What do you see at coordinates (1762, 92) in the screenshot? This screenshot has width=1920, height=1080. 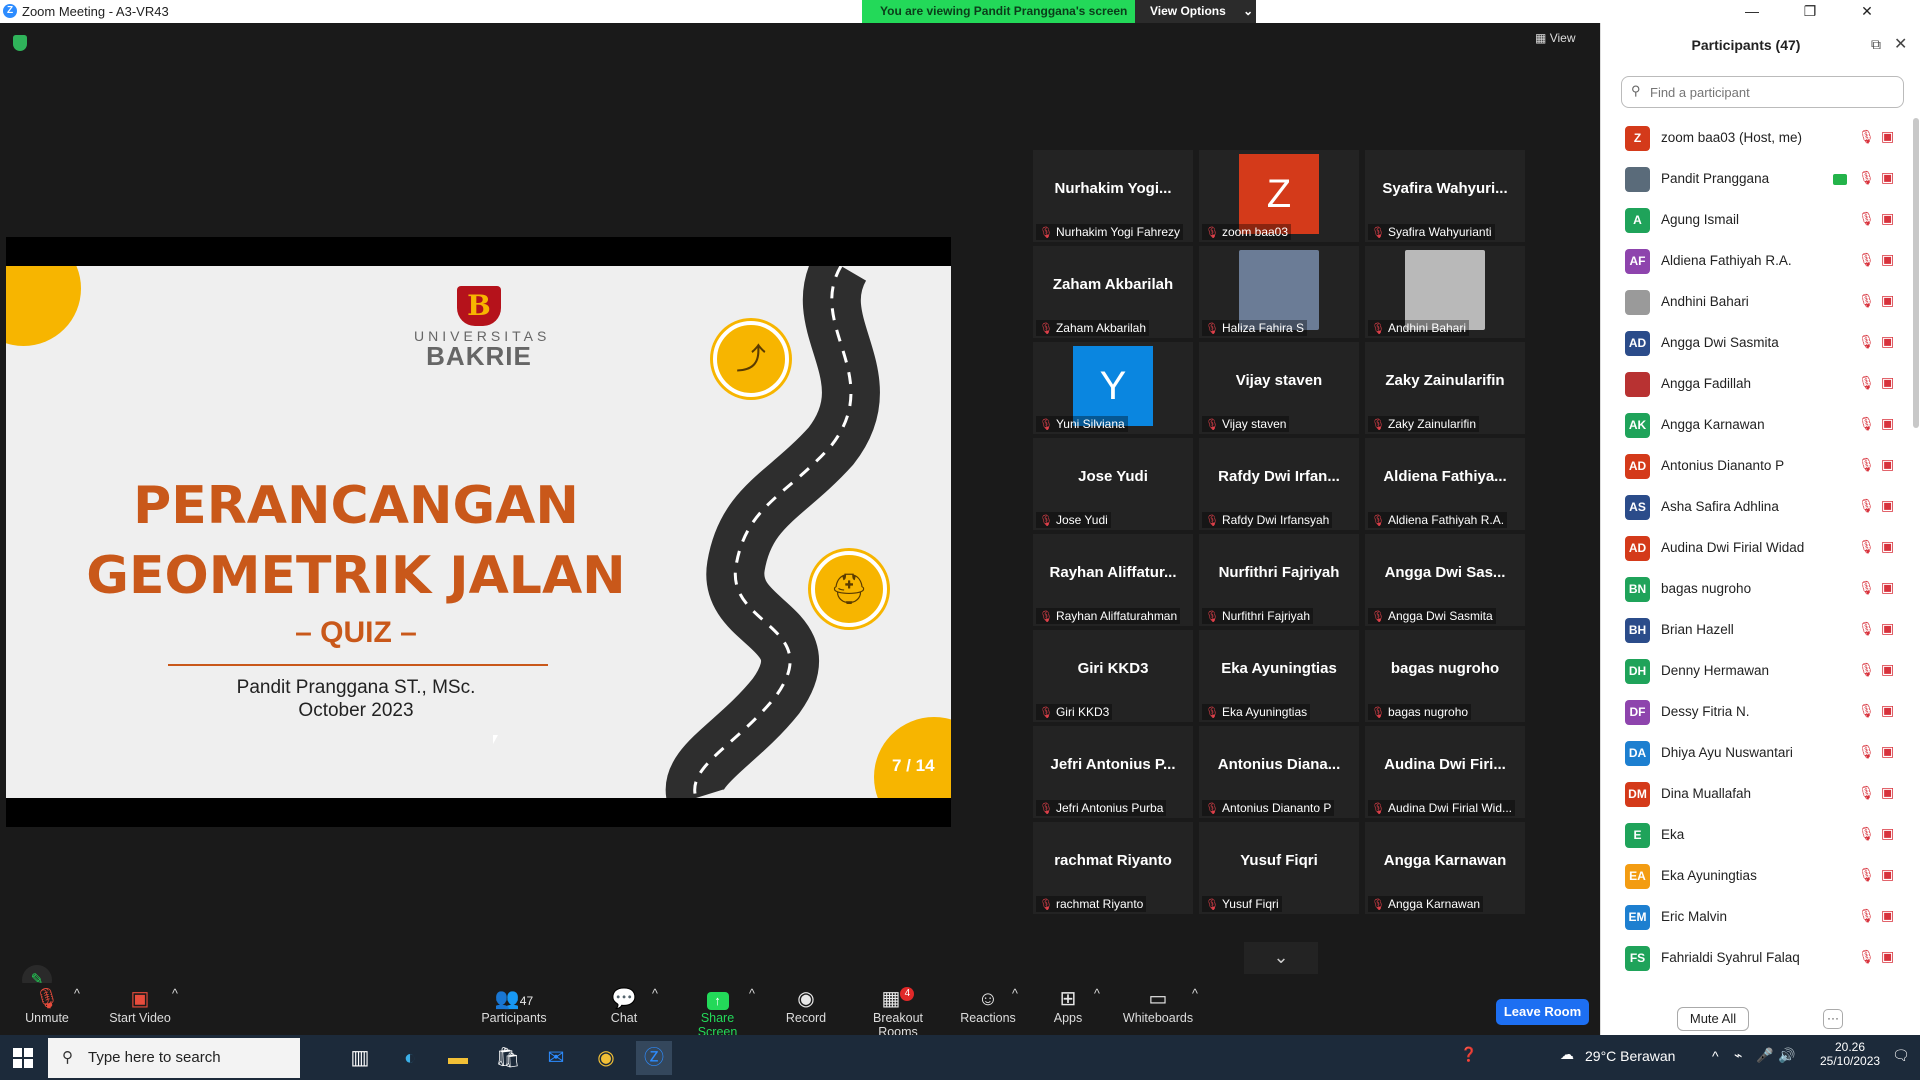 I see `participant-search-input` at bounding box center [1762, 92].